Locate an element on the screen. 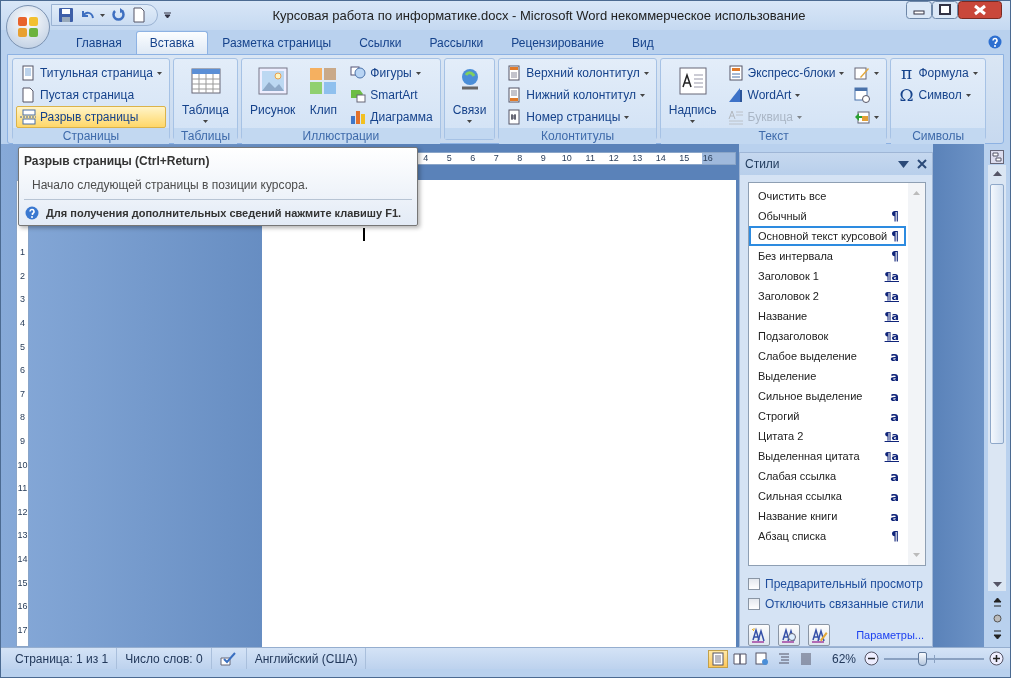 The image size is (1011, 678). ruler-number: 6 is located at coordinates (22, 371).